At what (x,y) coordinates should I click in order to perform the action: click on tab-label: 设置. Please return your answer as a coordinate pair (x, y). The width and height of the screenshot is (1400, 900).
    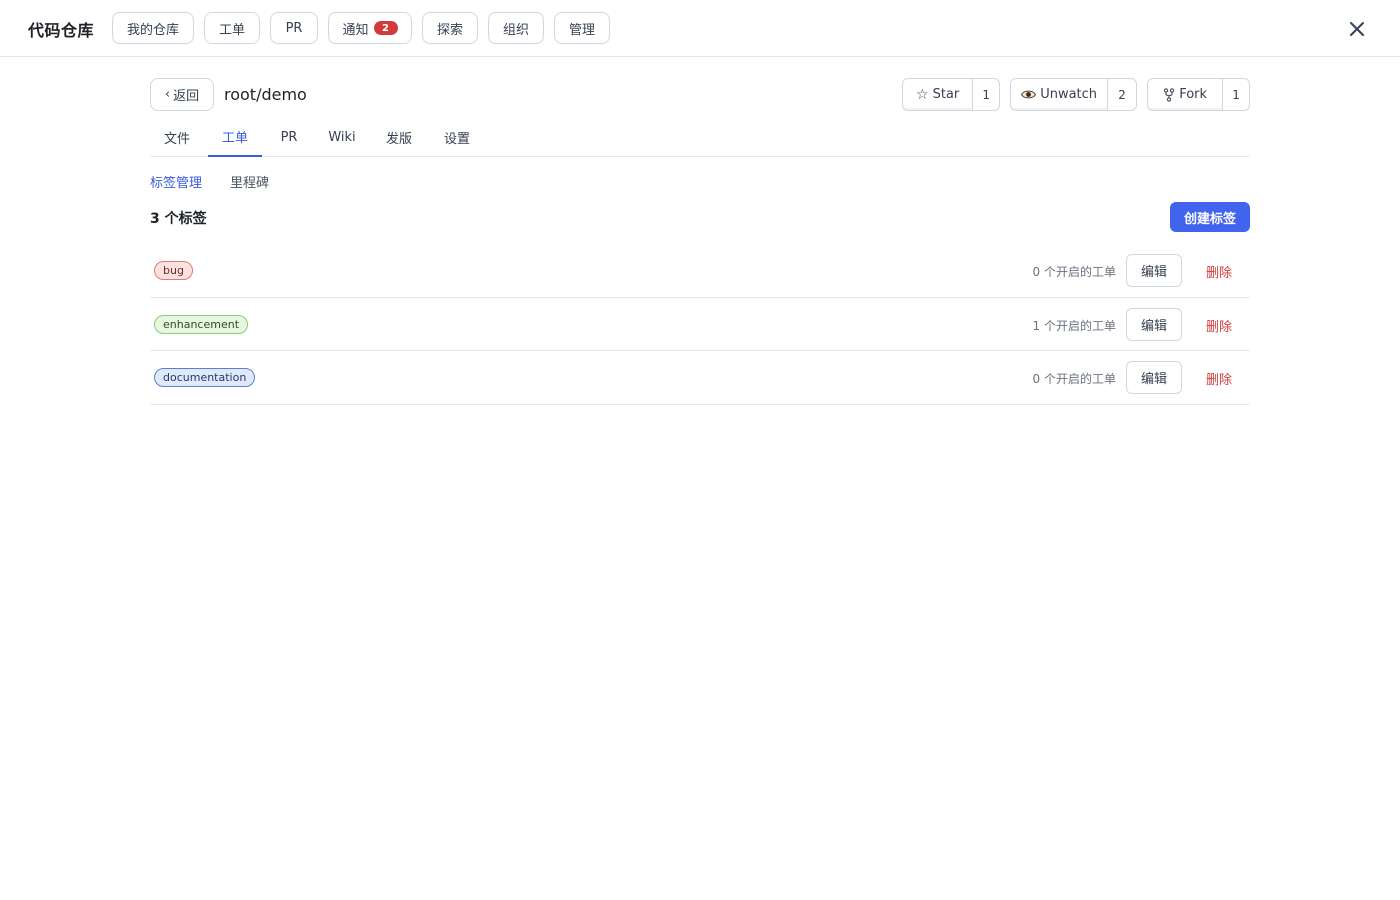
    Looking at the image, I should click on (456, 139).